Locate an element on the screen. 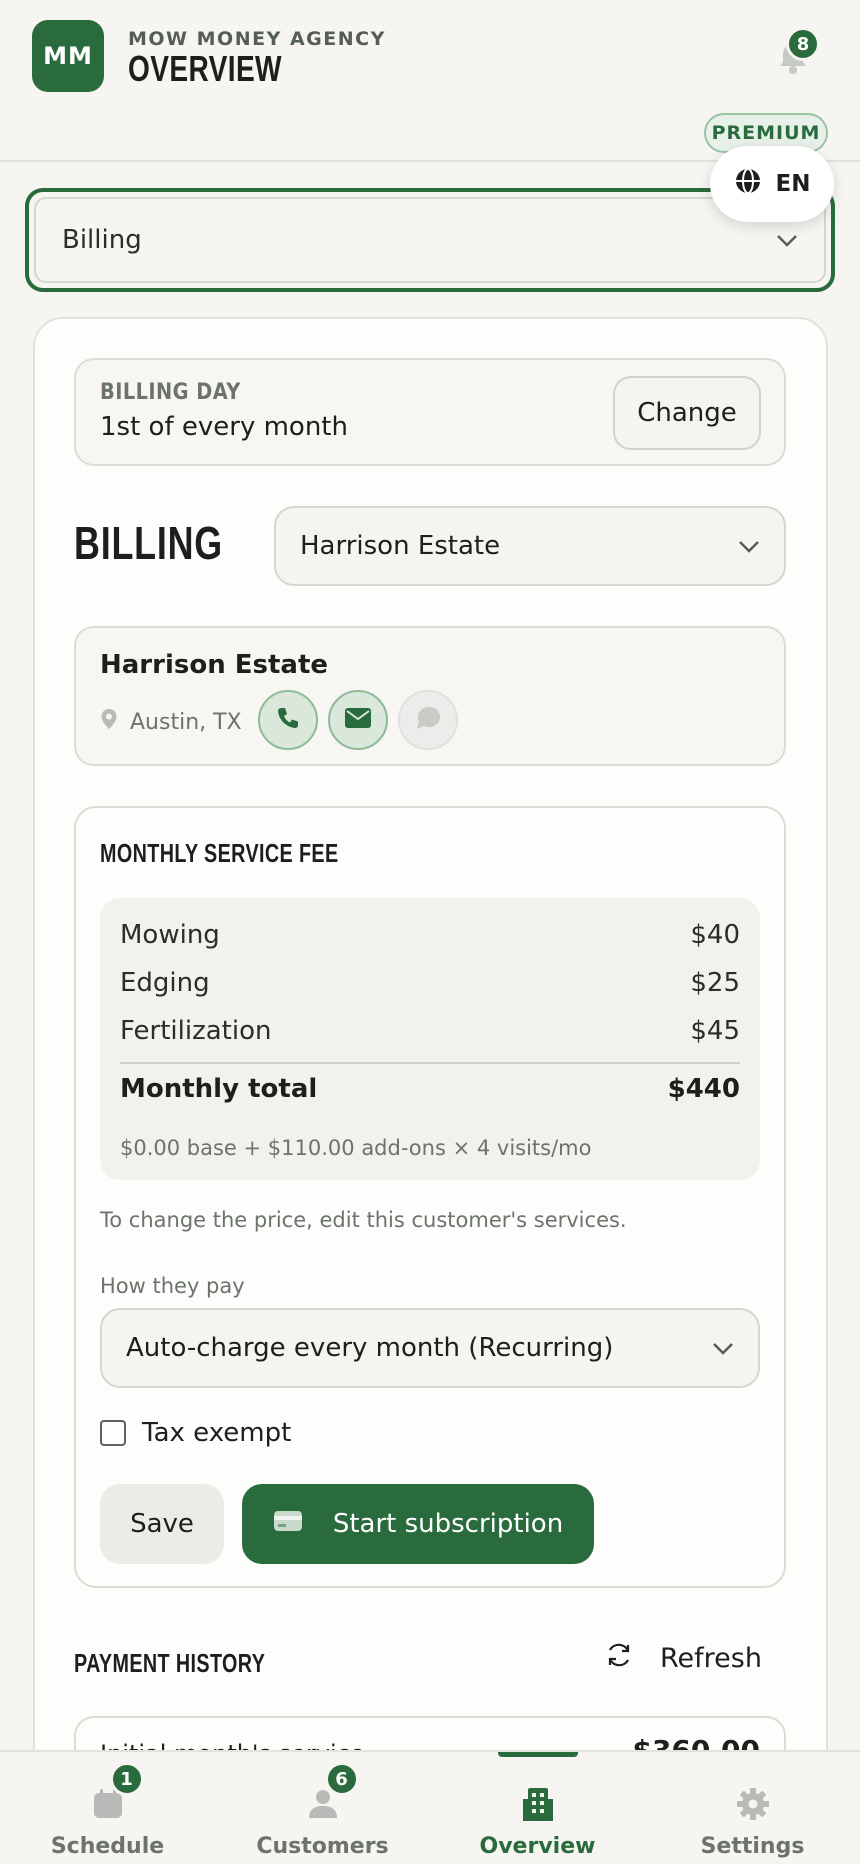 The width and height of the screenshot is (860, 1864). agency-name: MOW MONEY AGENCY is located at coordinates (257, 39).